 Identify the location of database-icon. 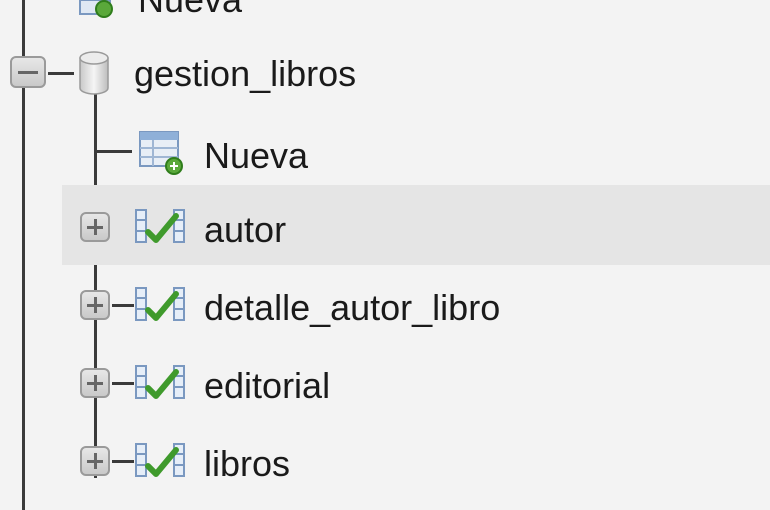
(94, 73).